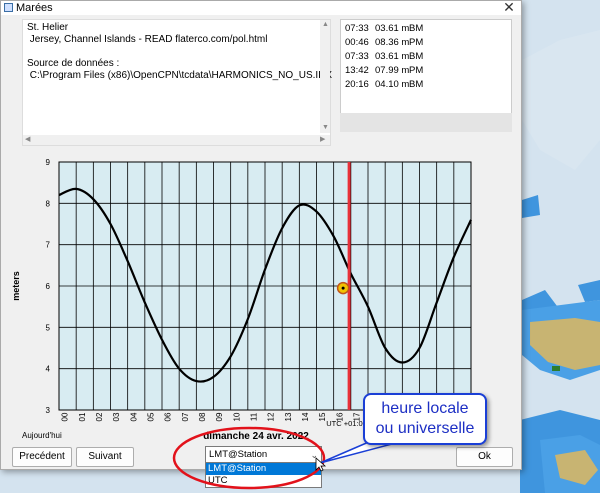 Image resolution: width=600 pixels, height=493 pixels. I want to click on x-tick-label: 02, so click(99, 416).